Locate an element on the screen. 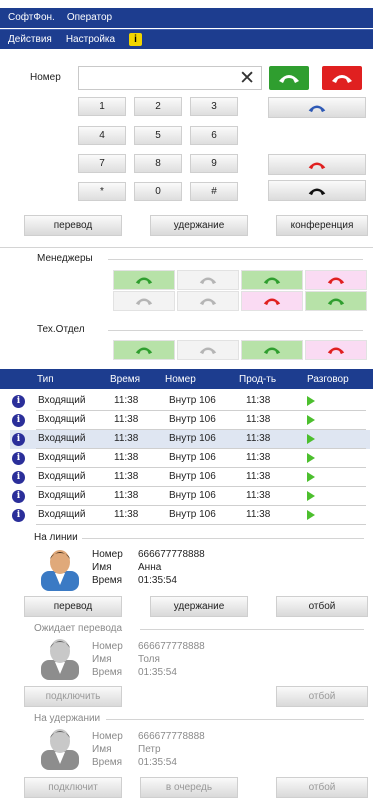  awaiting-labels: Номер Имя Время is located at coordinates (107, 659).